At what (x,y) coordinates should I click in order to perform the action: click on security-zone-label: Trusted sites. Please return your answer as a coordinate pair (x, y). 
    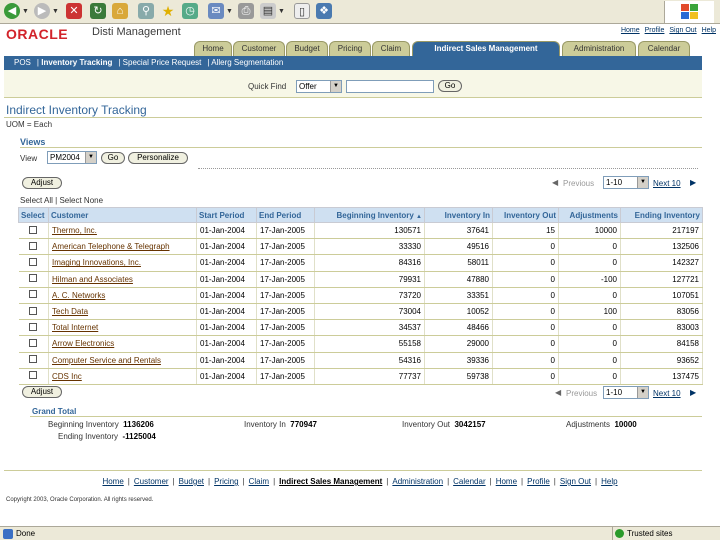
    Looking at the image, I should click on (650, 533).